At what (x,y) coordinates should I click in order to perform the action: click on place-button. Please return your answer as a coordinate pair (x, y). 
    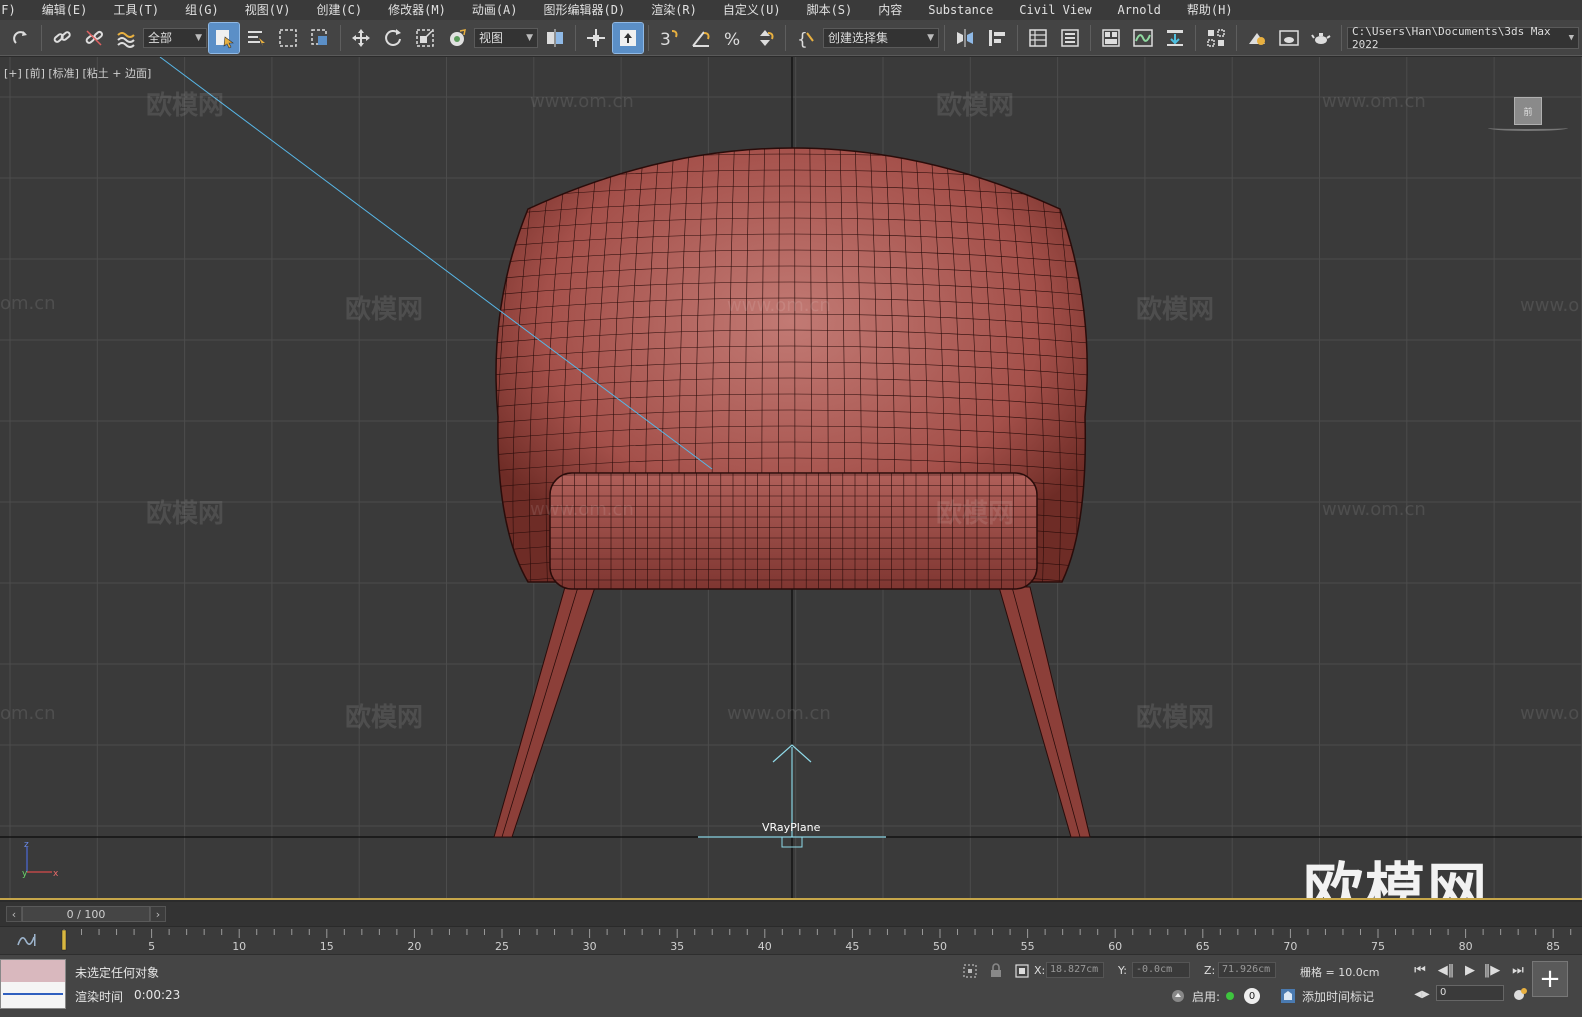
    Looking at the image, I should click on (457, 38).